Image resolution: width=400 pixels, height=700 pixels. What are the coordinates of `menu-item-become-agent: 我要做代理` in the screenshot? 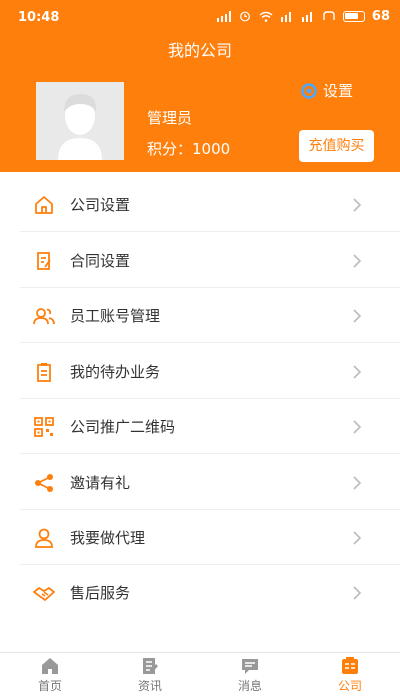 It's located at (200, 537).